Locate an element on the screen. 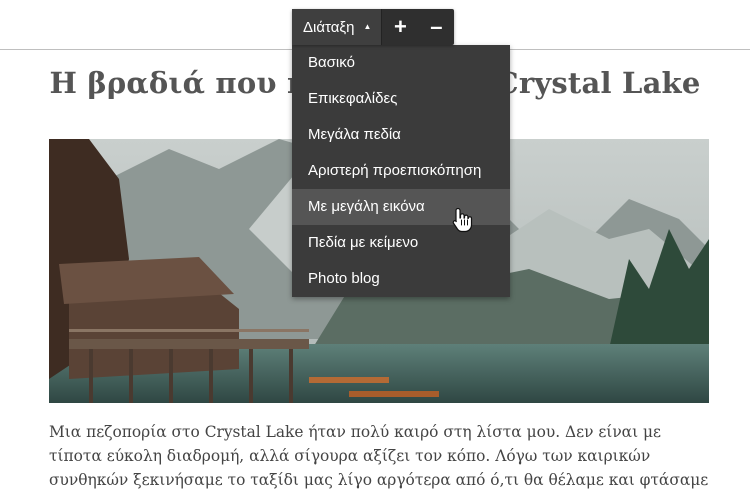 This screenshot has width=750, height=496. caret-up-icon: ▲ is located at coordinates (367, 26).